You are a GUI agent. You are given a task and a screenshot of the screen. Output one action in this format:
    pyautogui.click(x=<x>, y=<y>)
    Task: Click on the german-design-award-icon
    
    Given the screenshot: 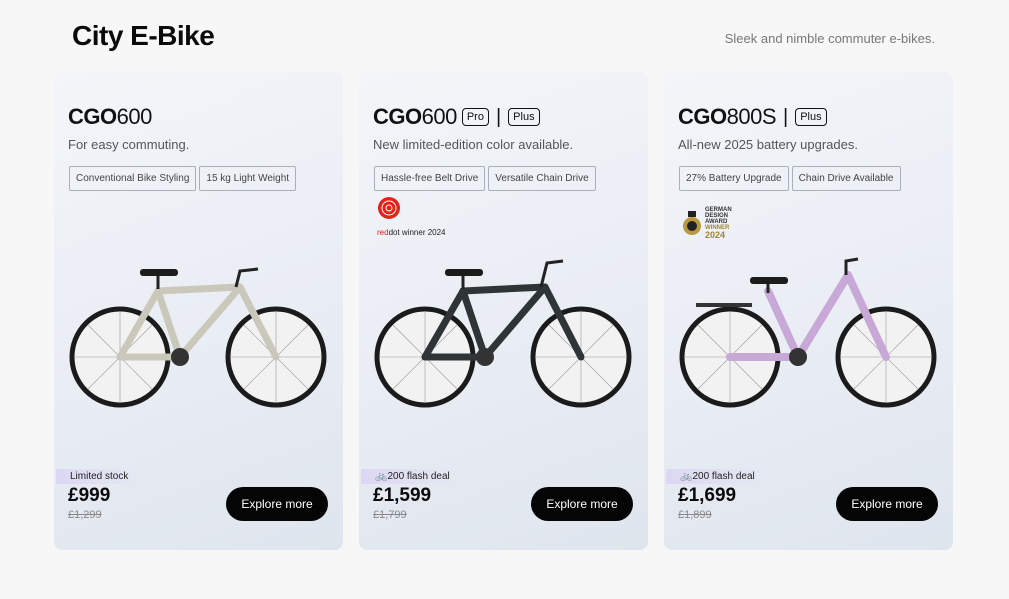 What is the action you would take?
    pyautogui.click(x=692, y=222)
    